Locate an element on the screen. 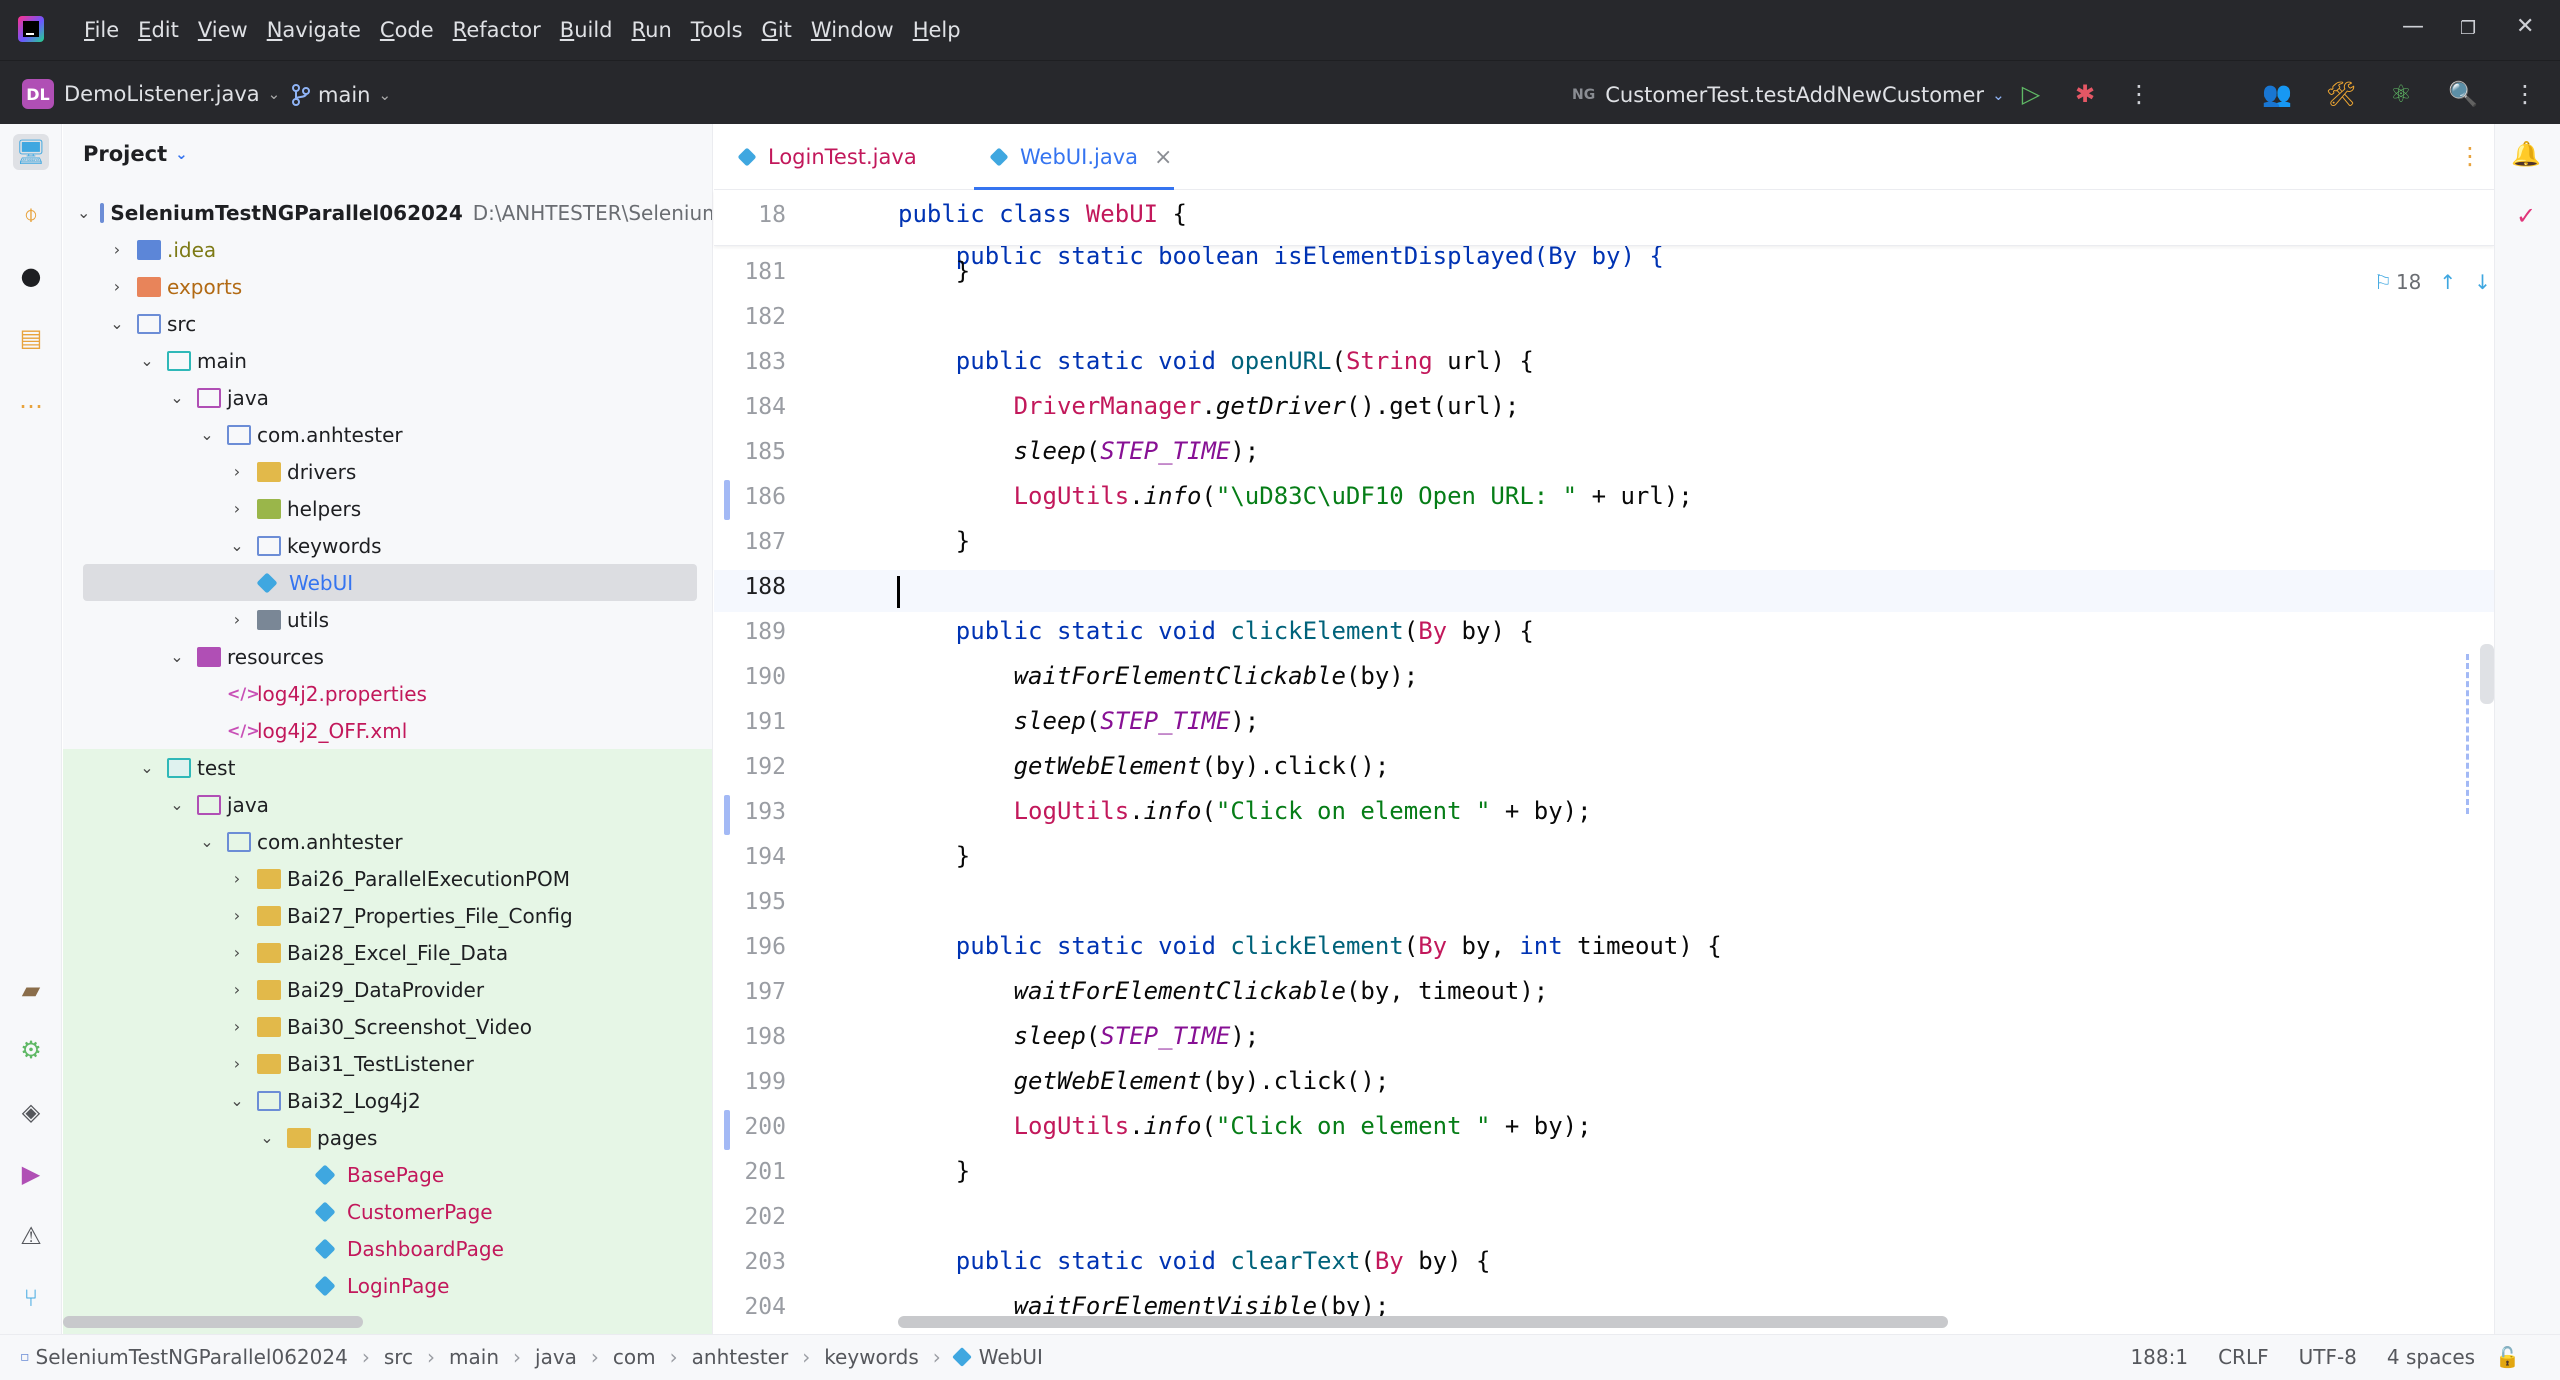  menu-refactor: Refactor is located at coordinates (497, 30).